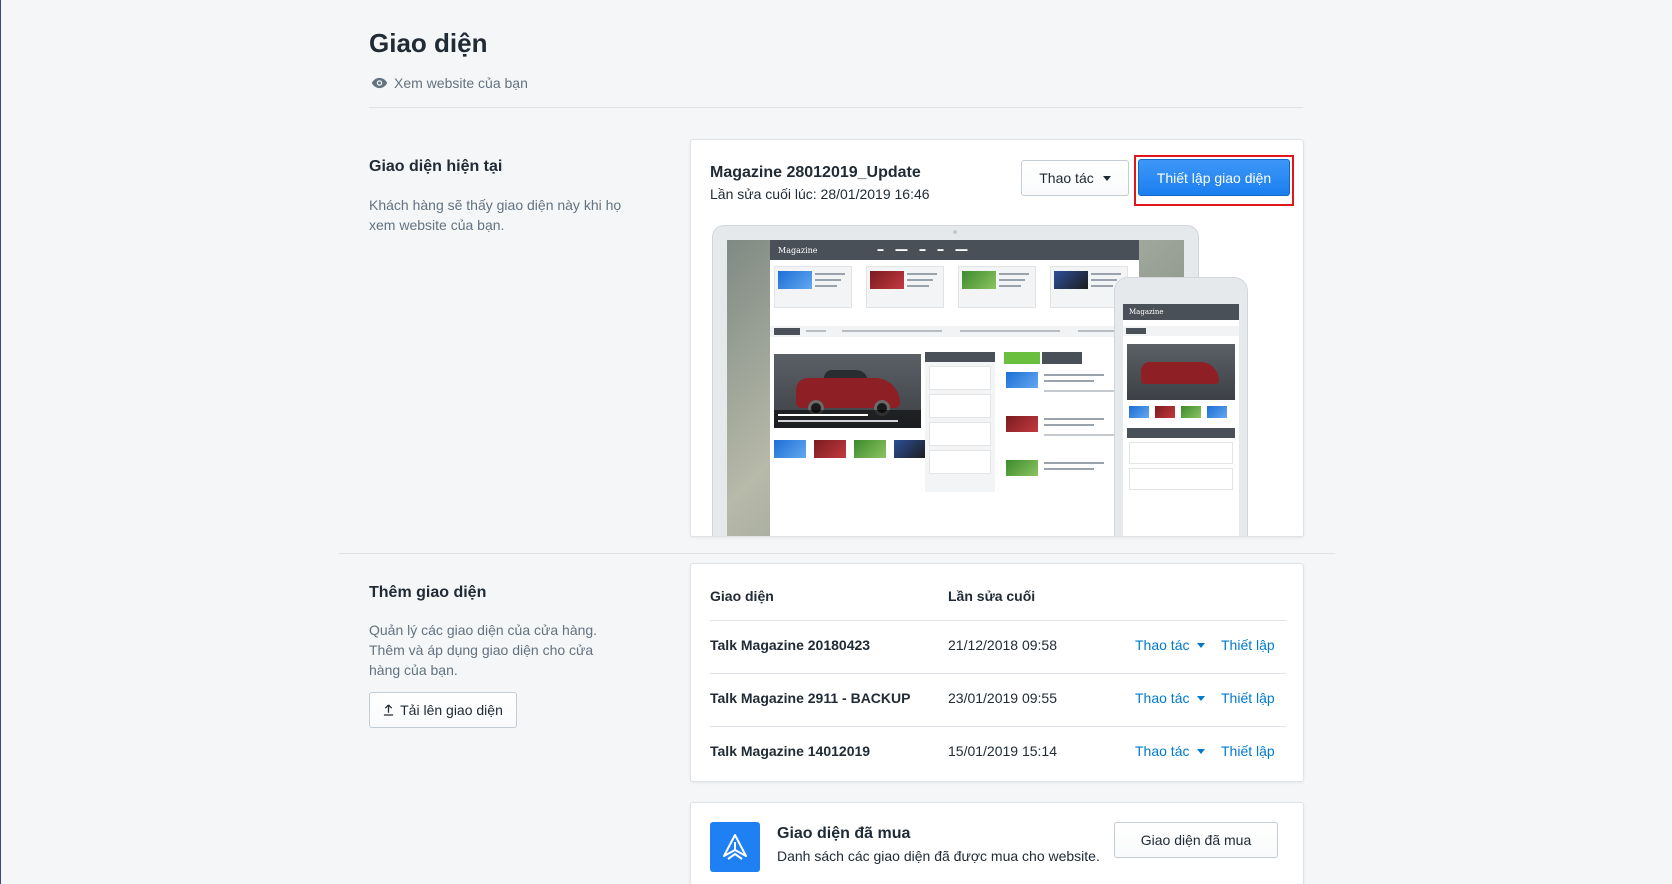 The image size is (1672, 884). What do you see at coordinates (1181, 420) in the screenshot?
I see `mobile-preview-screen: Magazine` at bounding box center [1181, 420].